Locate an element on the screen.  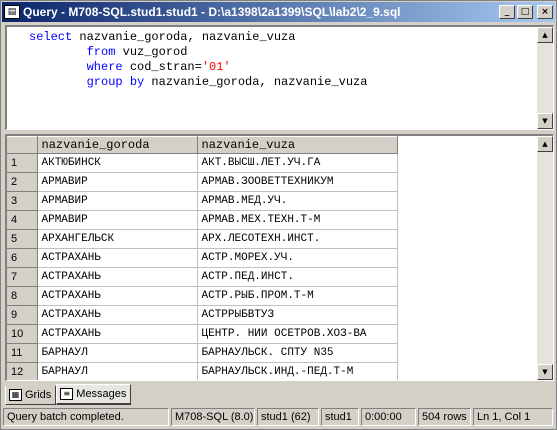
close-button: × is located at coordinates (545, 12).